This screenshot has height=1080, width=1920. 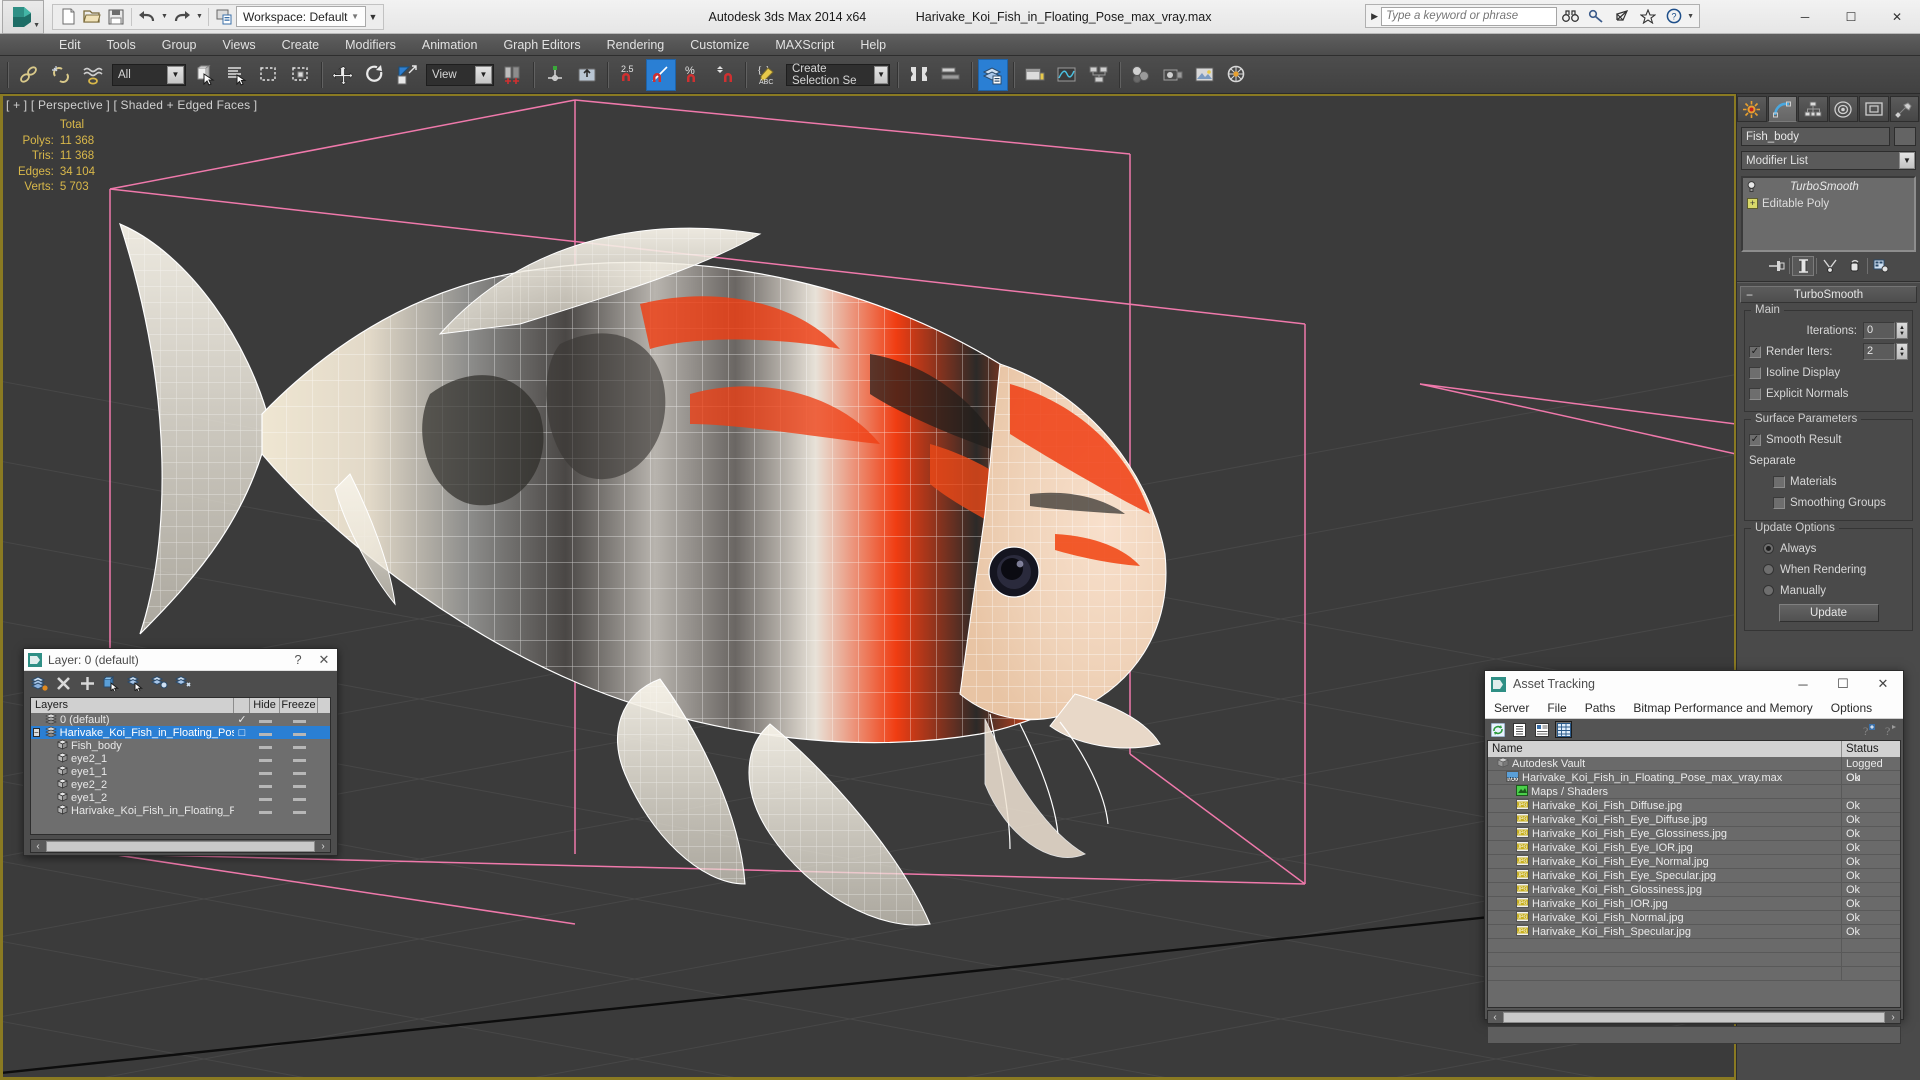 I want to click on workspace-selector: Workspace: Default ▼, so click(x=301, y=16).